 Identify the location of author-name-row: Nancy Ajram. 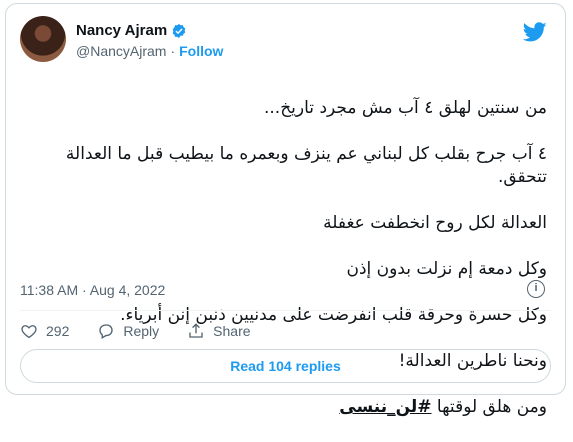
(131, 30).